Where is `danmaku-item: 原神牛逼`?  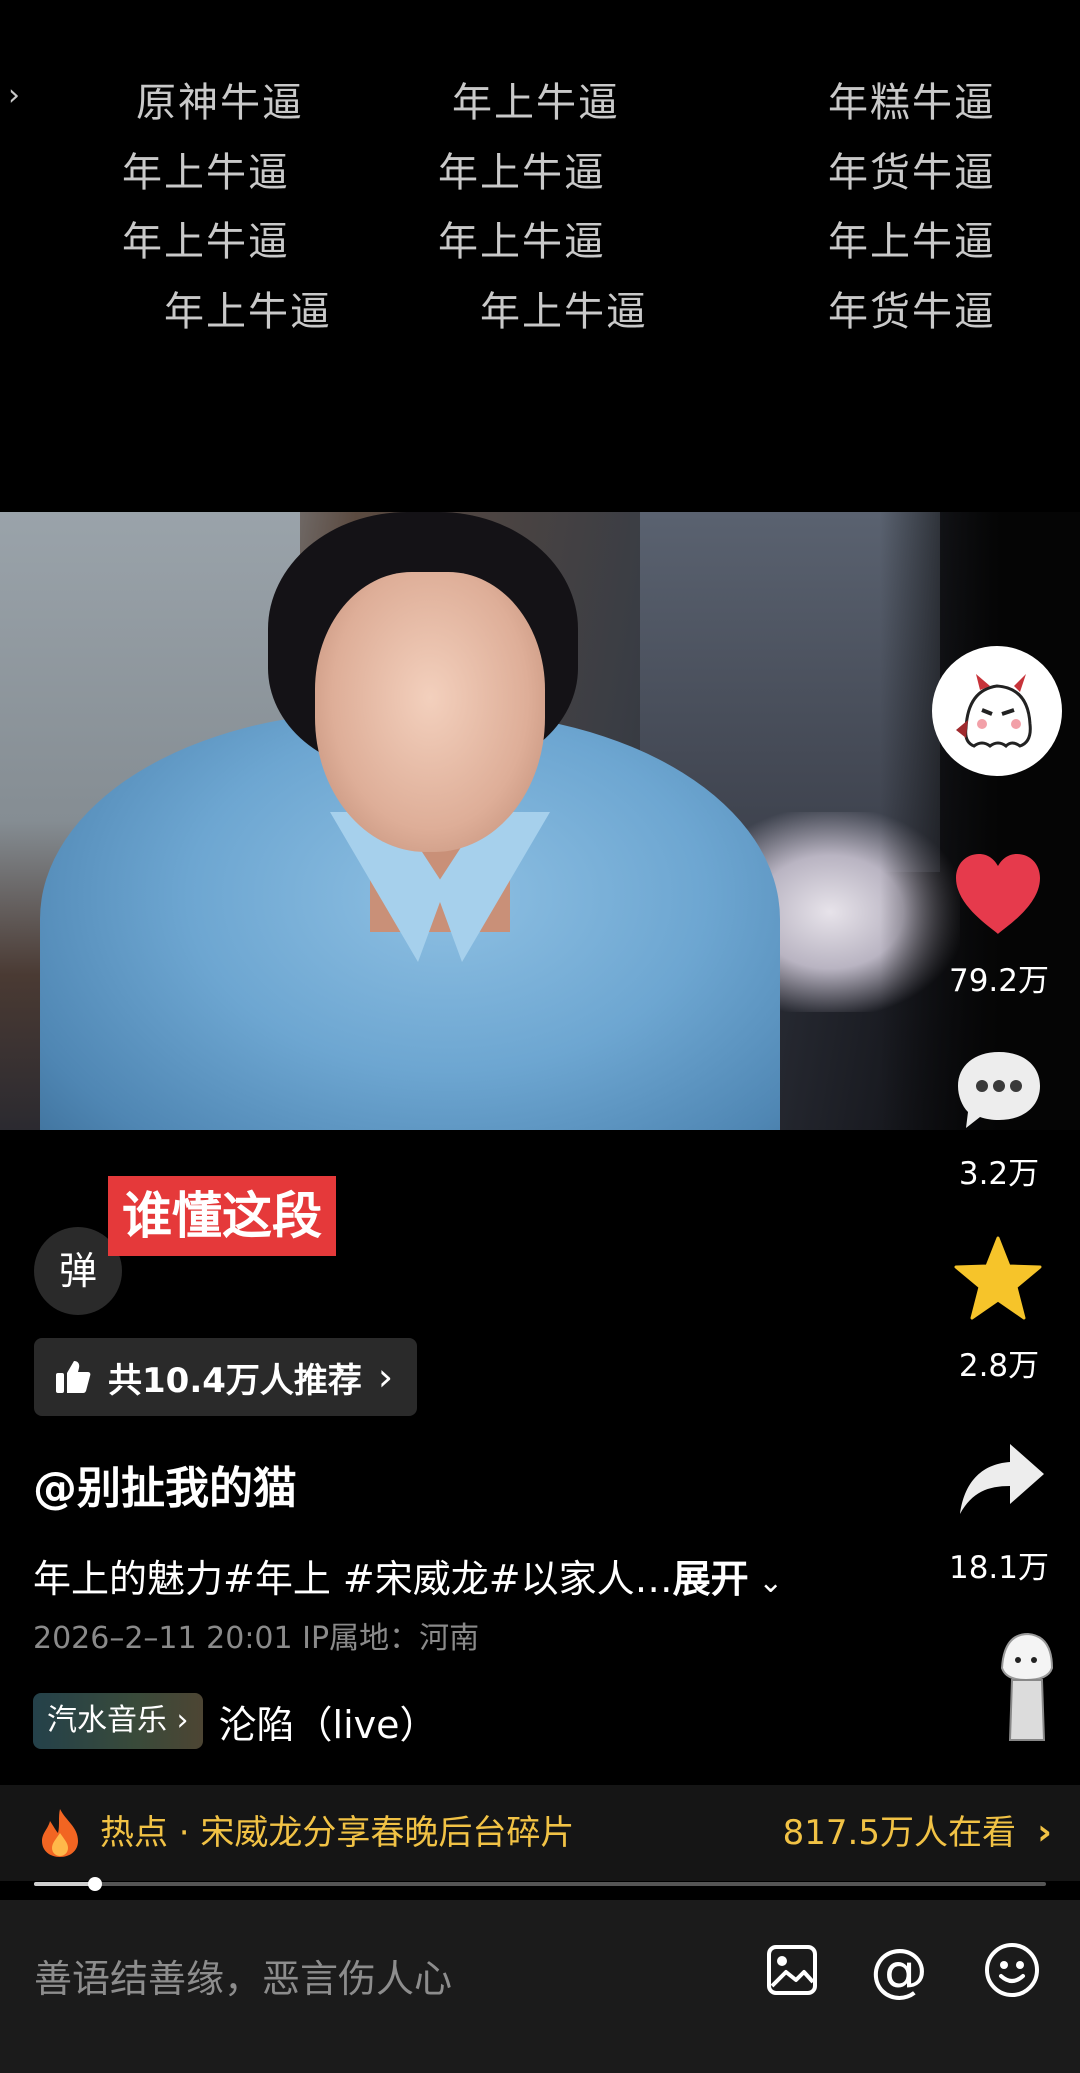 danmaku-item: 原神牛逼 is located at coordinates (220, 103).